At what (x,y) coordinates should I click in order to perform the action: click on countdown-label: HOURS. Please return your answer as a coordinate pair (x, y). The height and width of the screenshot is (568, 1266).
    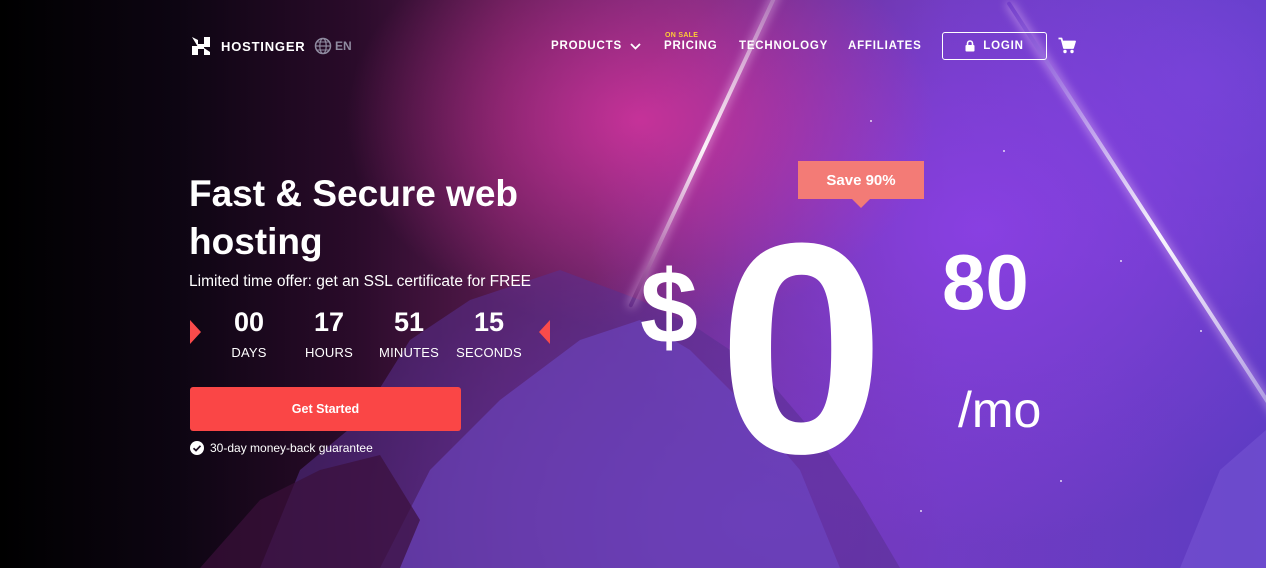
    Looking at the image, I should click on (329, 352).